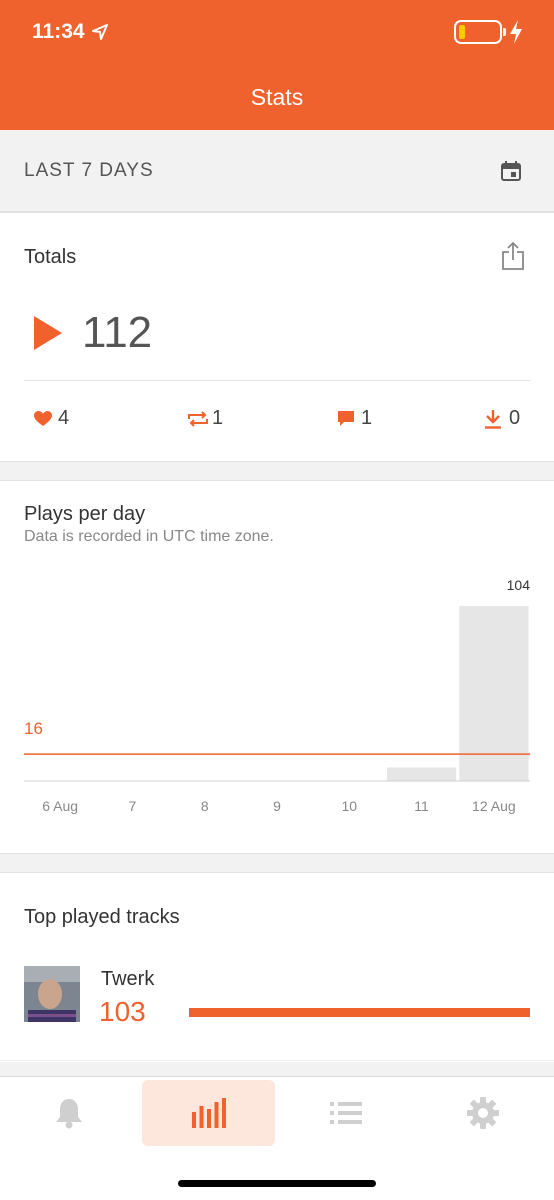  Describe the element at coordinates (277, 806) in the screenshot. I see `x-tick-label: 9` at that location.